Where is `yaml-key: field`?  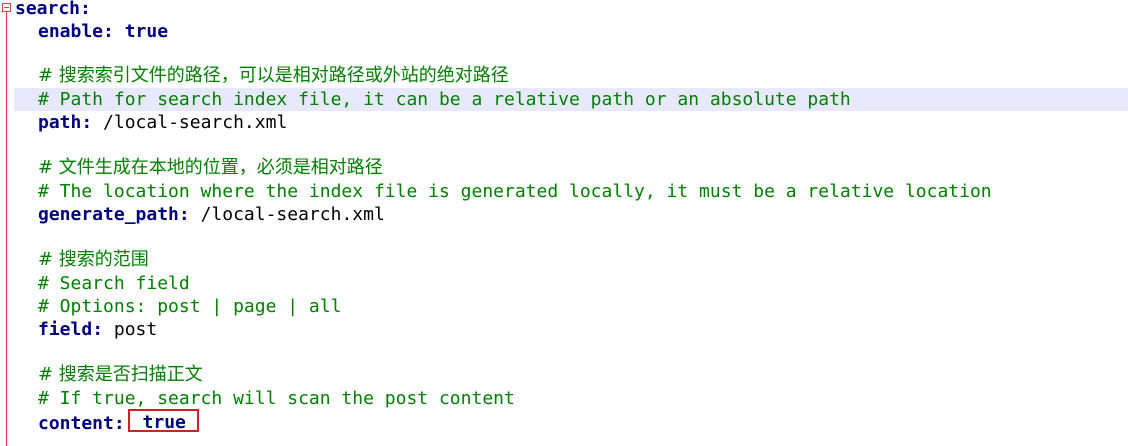
yaml-key: field is located at coordinates (65, 329).